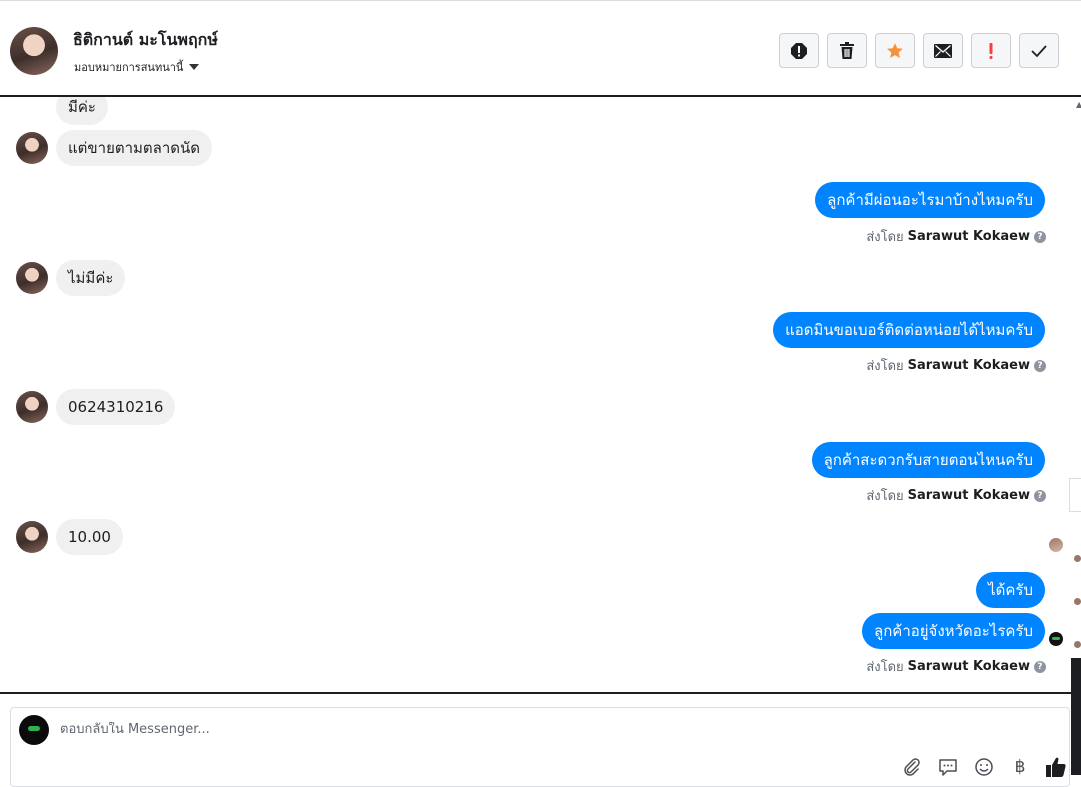 This screenshot has width=1081, height=787. I want to click on mark-spam-button, so click(799, 50).